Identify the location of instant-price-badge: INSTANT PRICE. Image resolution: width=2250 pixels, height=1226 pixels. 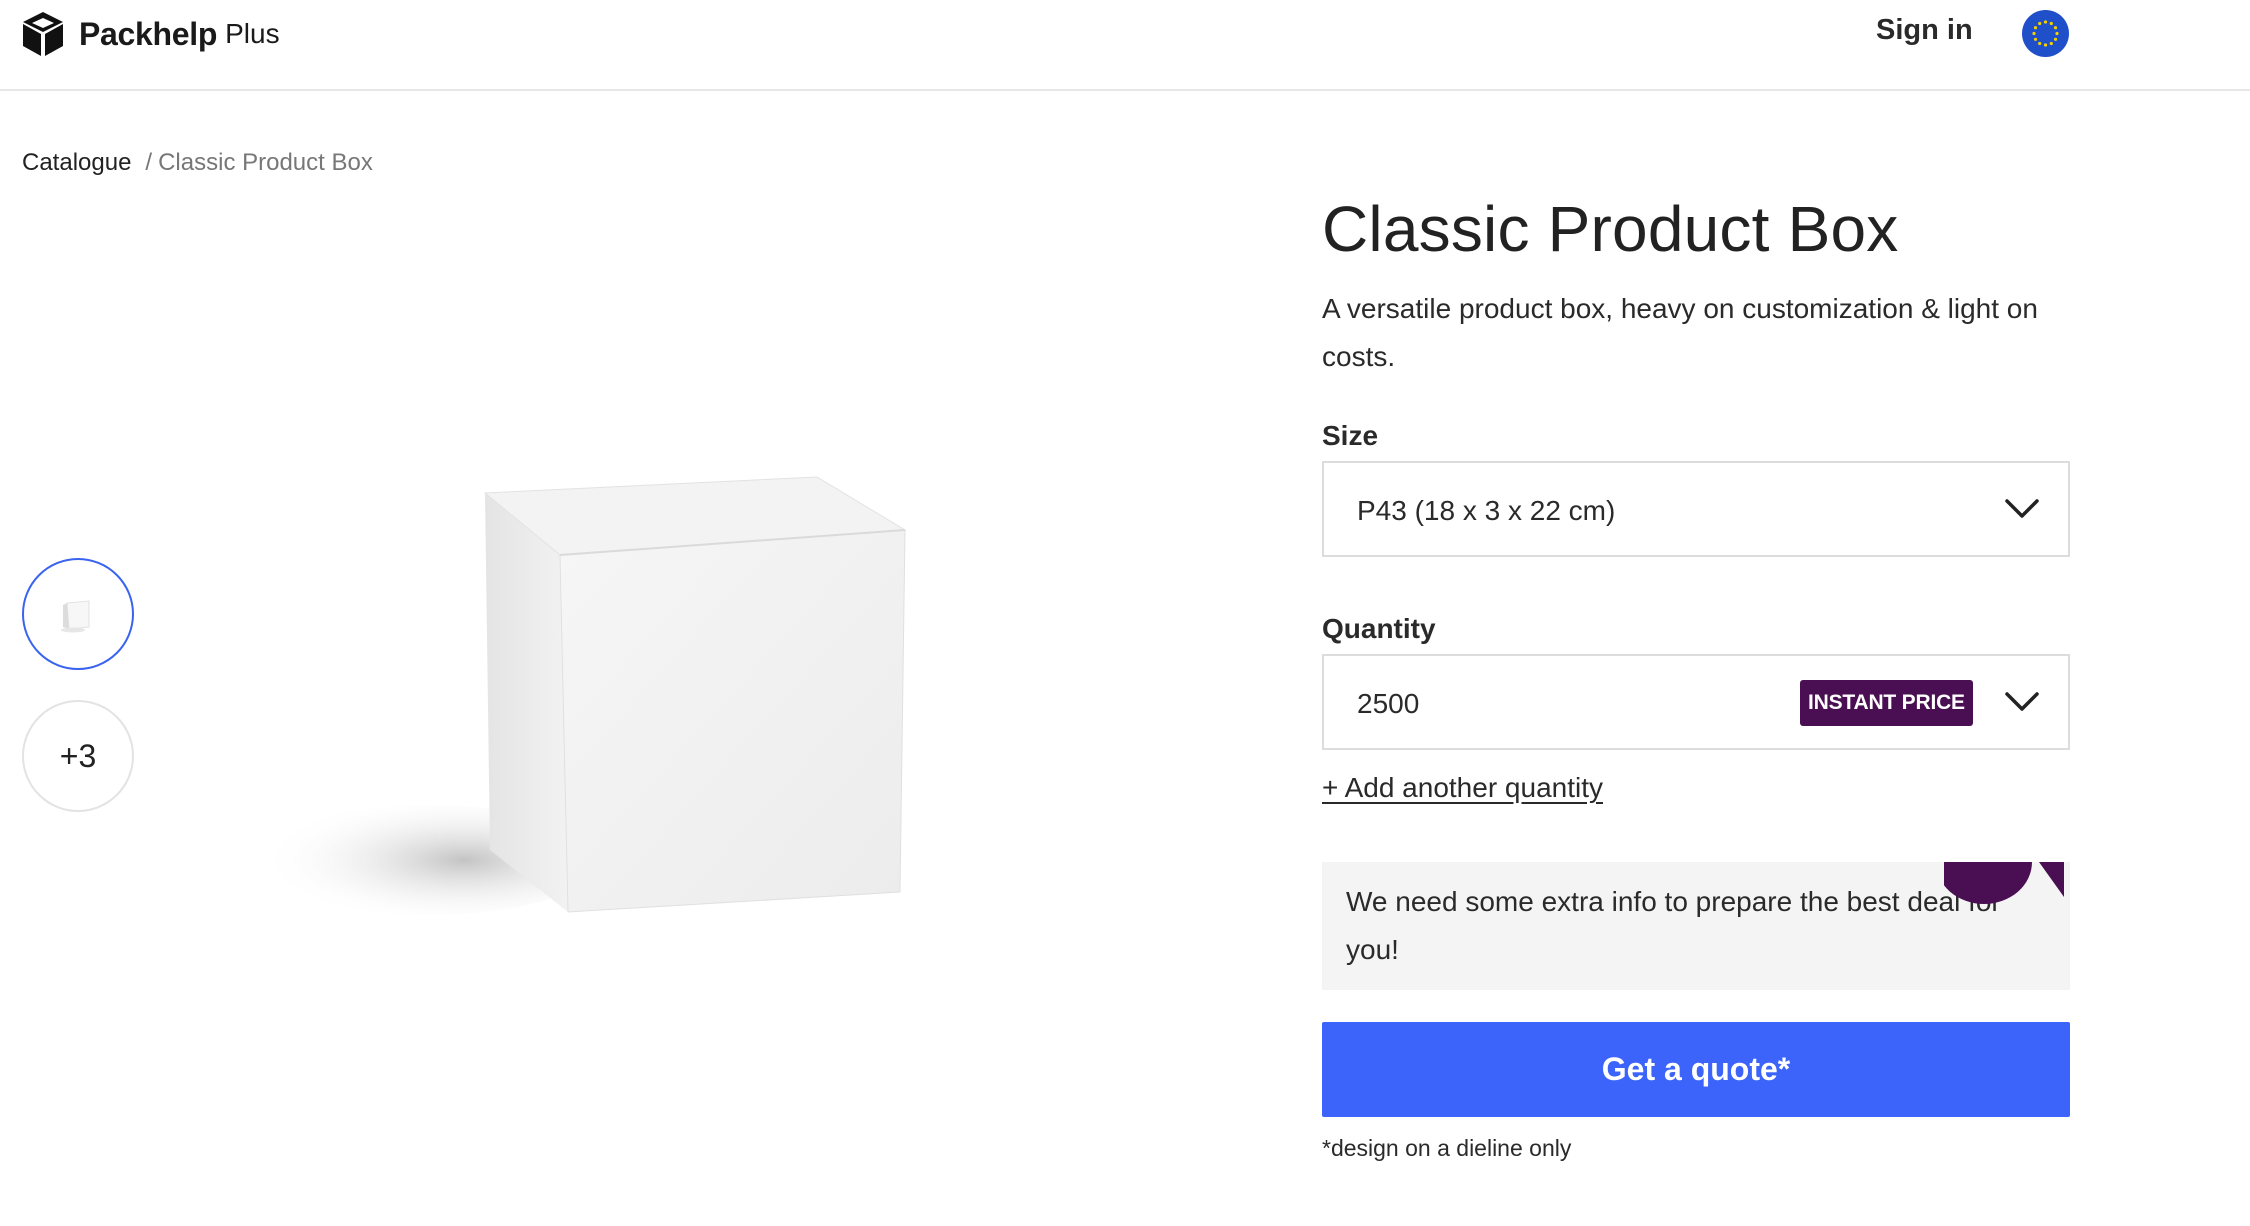
(1886, 703).